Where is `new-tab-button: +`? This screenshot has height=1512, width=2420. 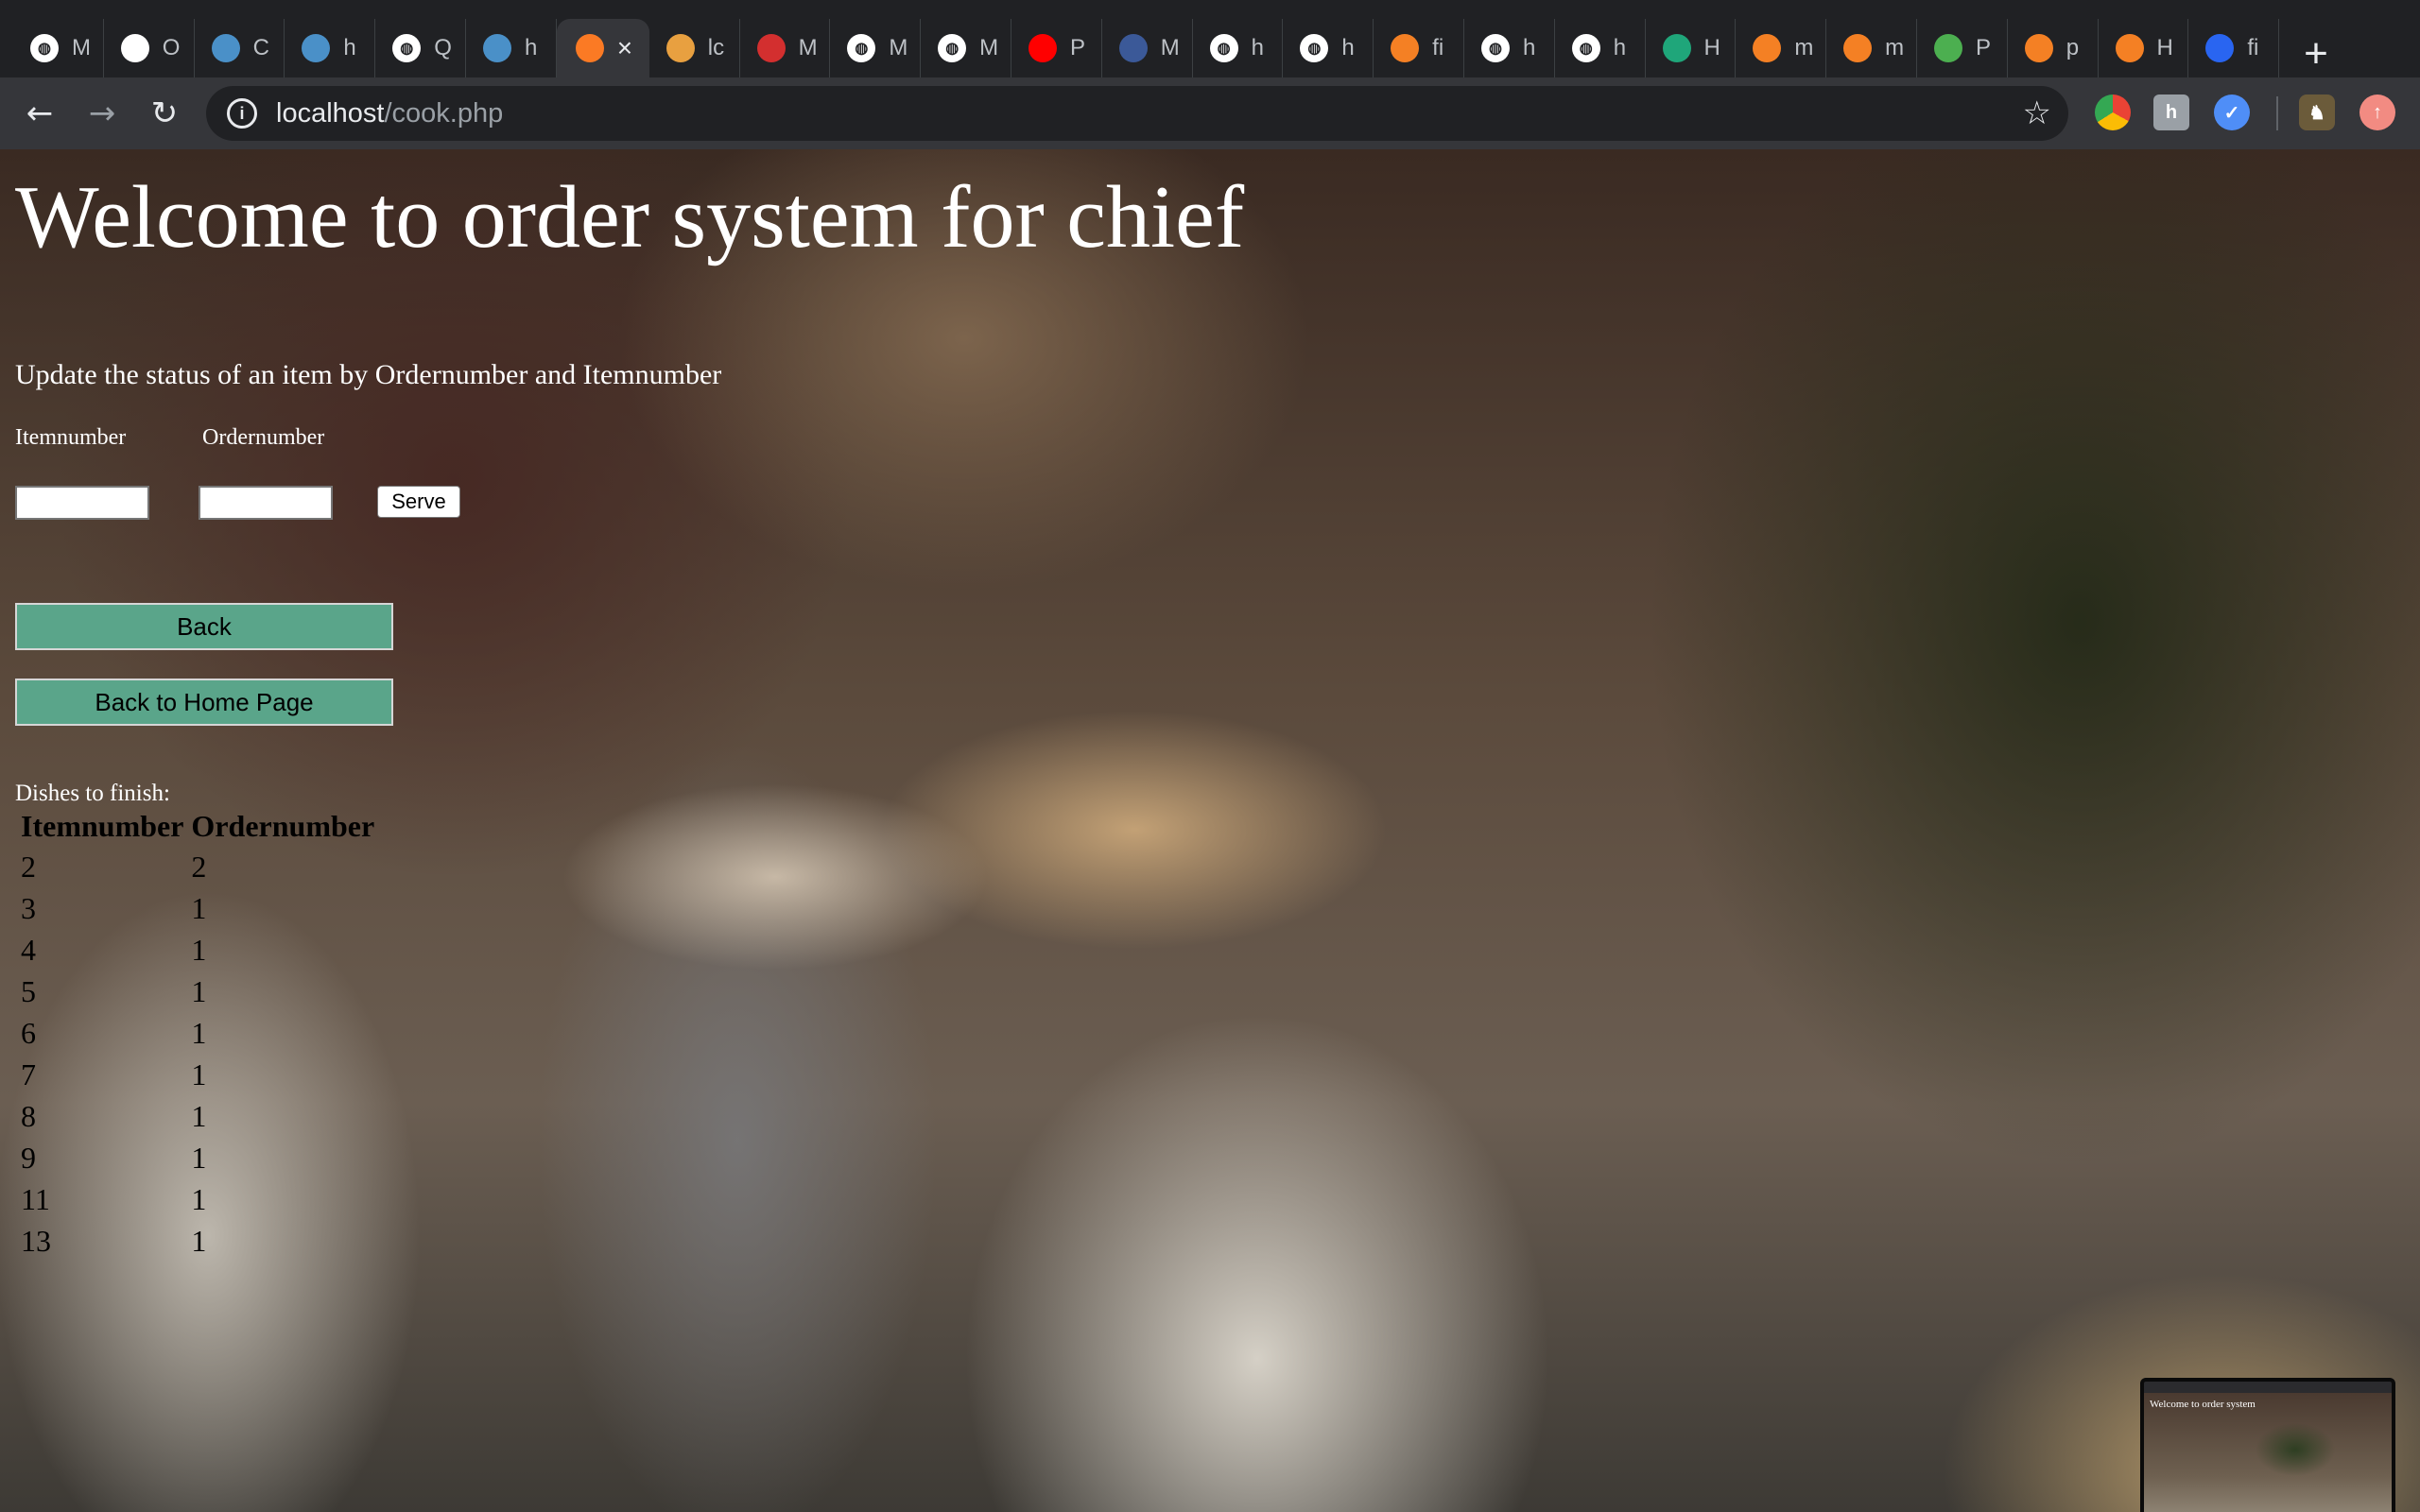 new-tab-button: + is located at coordinates (2316, 53).